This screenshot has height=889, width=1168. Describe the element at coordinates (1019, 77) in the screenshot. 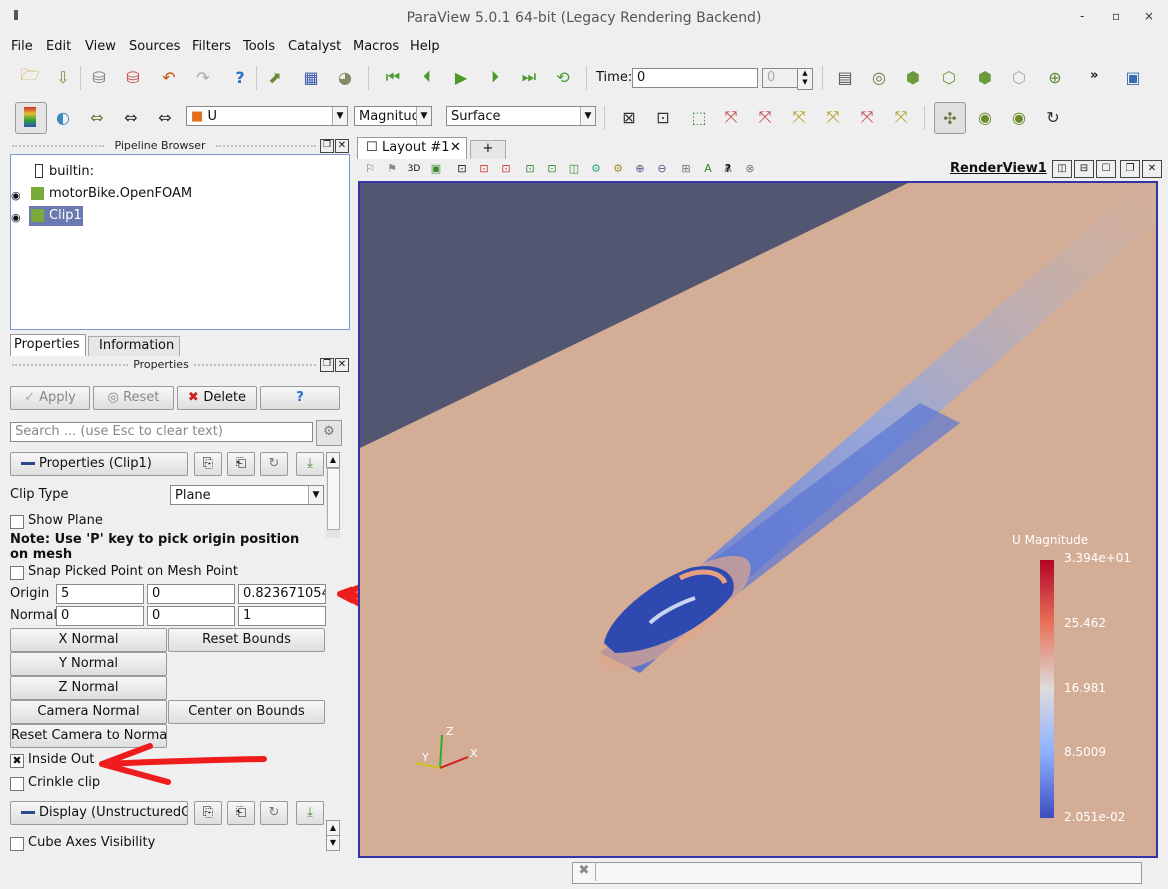

I see `extract-subset-icon: ⬡` at that location.